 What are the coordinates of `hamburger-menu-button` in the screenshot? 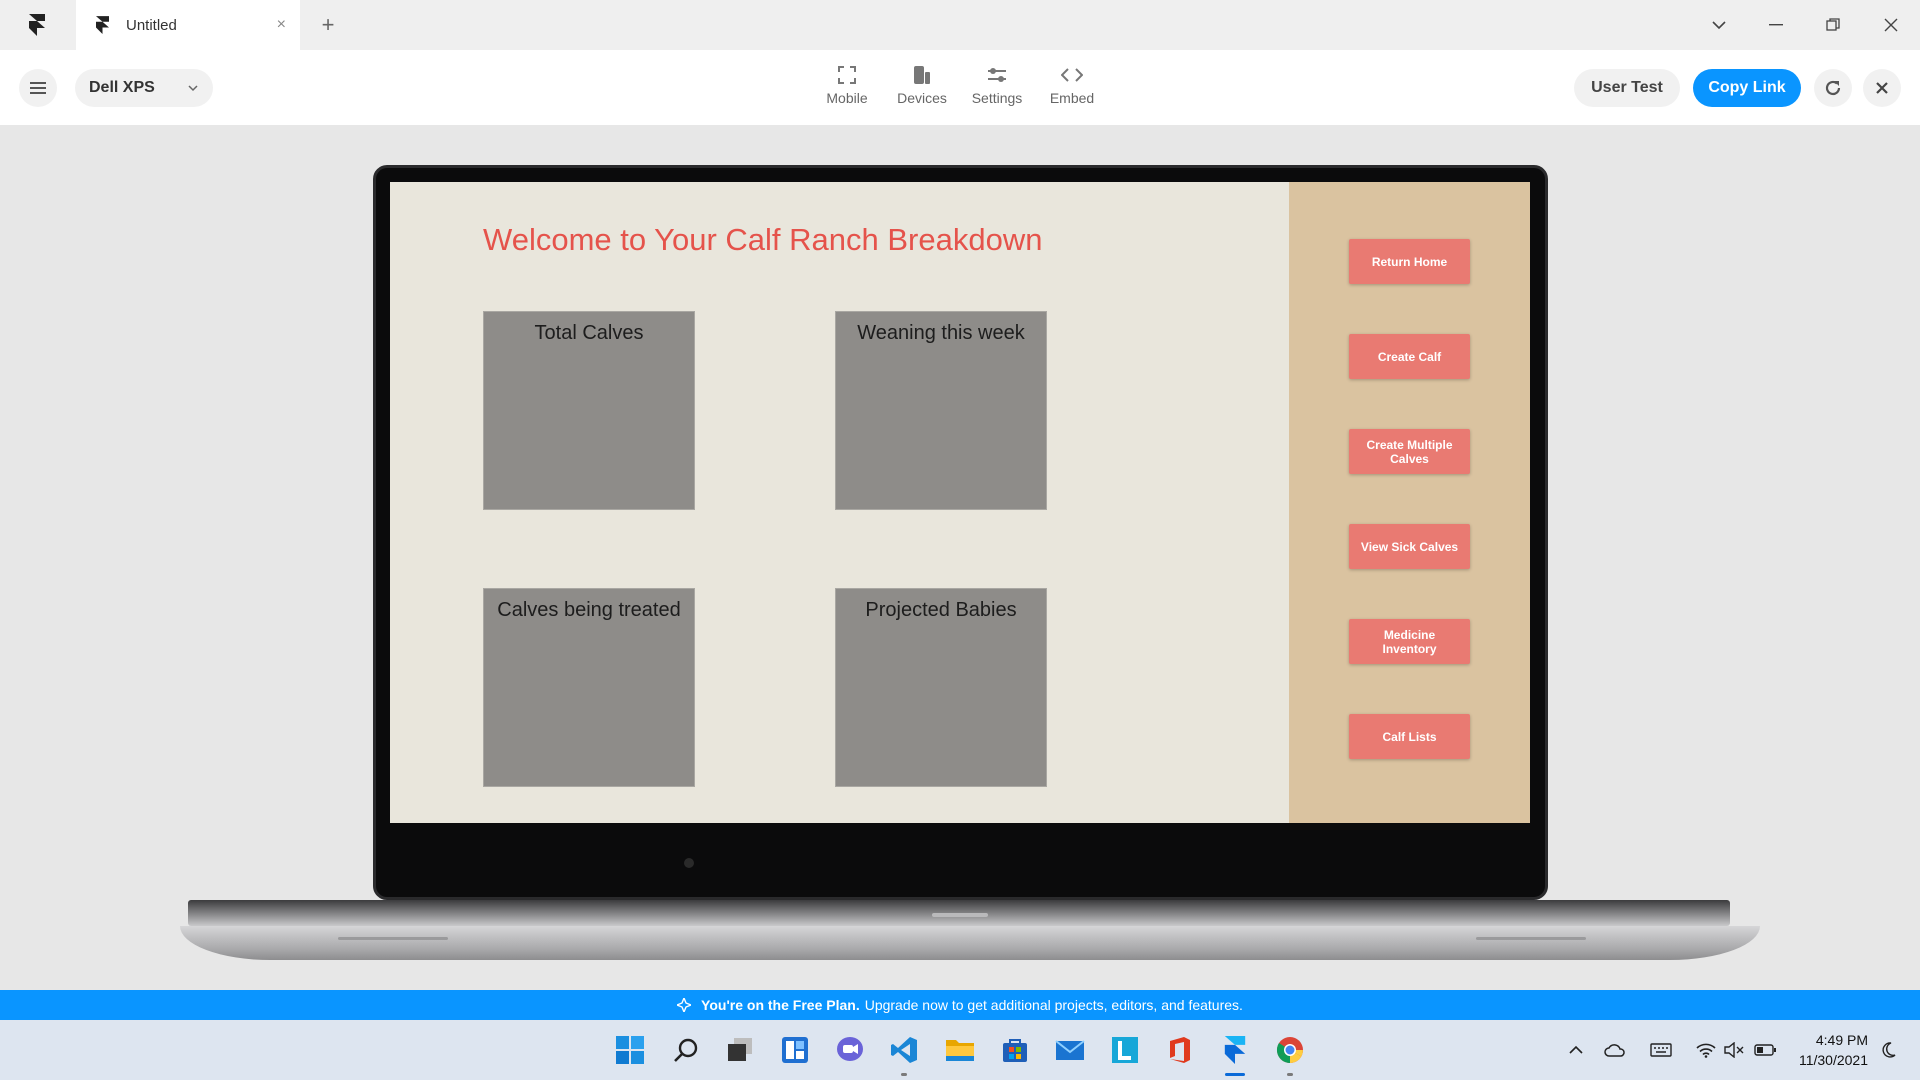 It's located at (38, 88).